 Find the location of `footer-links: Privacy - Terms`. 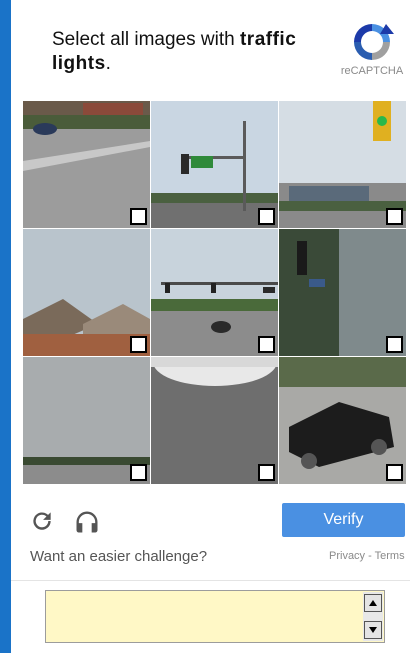

footer-links: Privacy - Terms is located at coordinates (367, 556).